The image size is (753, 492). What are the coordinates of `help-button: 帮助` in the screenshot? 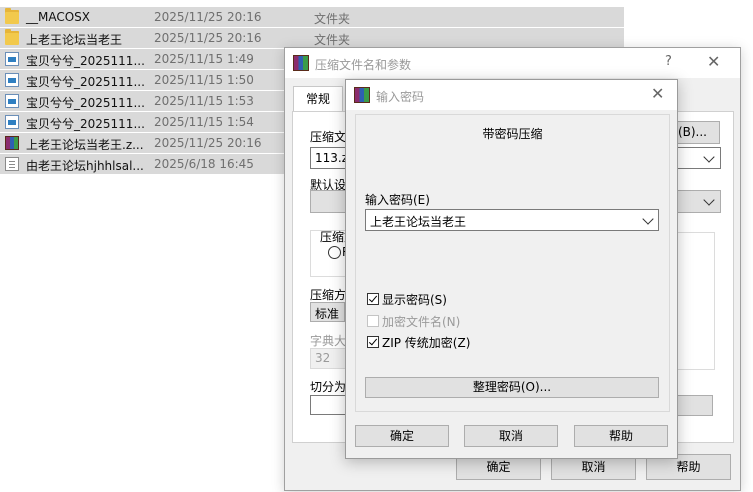 It's located at (621, 436).